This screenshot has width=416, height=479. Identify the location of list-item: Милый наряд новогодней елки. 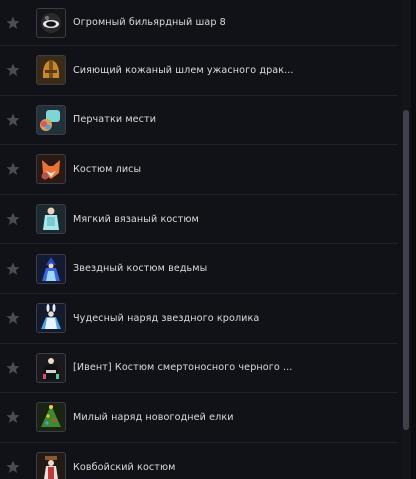
(199, 418).